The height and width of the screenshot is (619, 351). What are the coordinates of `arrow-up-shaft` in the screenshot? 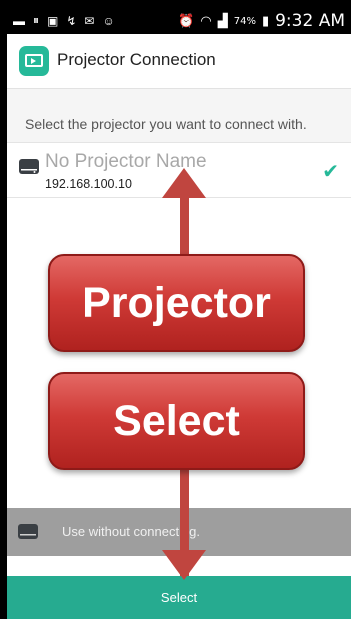 It's located at (184, 225).